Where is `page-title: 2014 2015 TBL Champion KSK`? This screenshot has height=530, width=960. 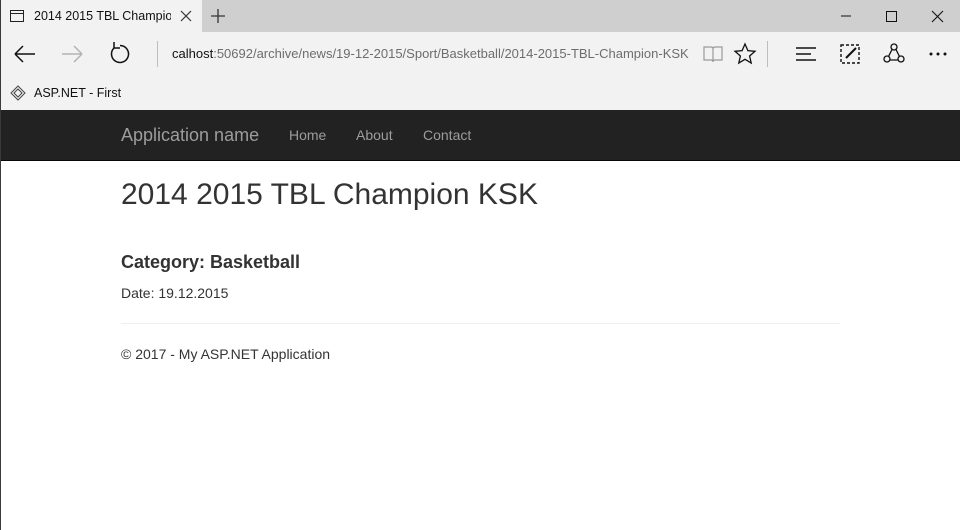 page-title: 2014 2015 TBL Champion KSK is located at coordinates (329, 194).